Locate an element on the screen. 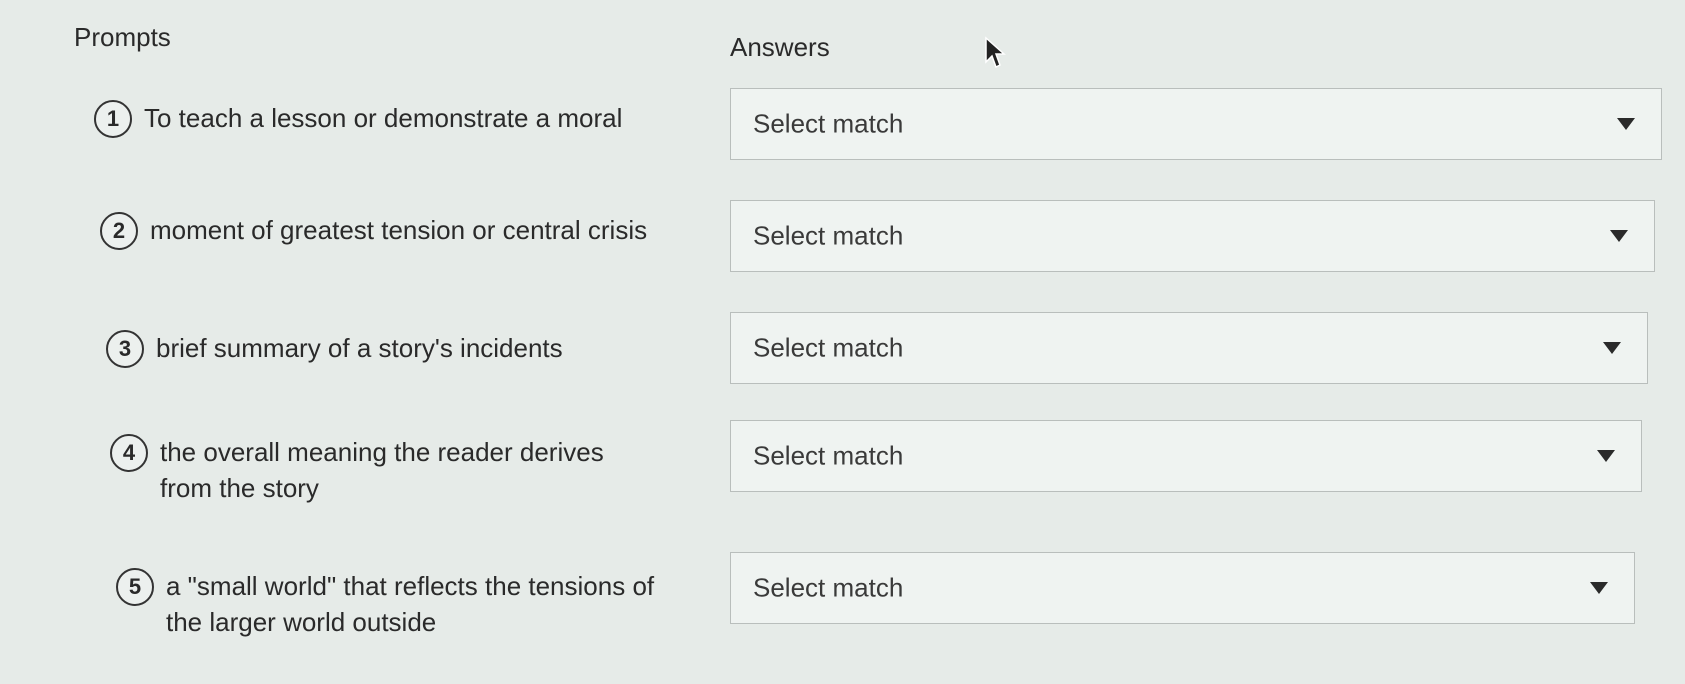 The width and height of the screenshot is (1685, 684). mouse-pointer-icon is located at coordinates (995, 52).